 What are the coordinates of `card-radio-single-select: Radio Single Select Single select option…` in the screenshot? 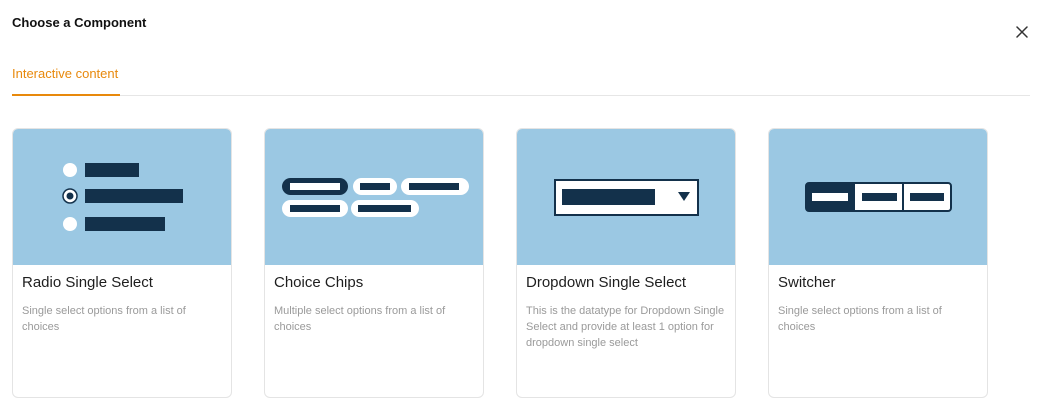 It's located at (122, 263).